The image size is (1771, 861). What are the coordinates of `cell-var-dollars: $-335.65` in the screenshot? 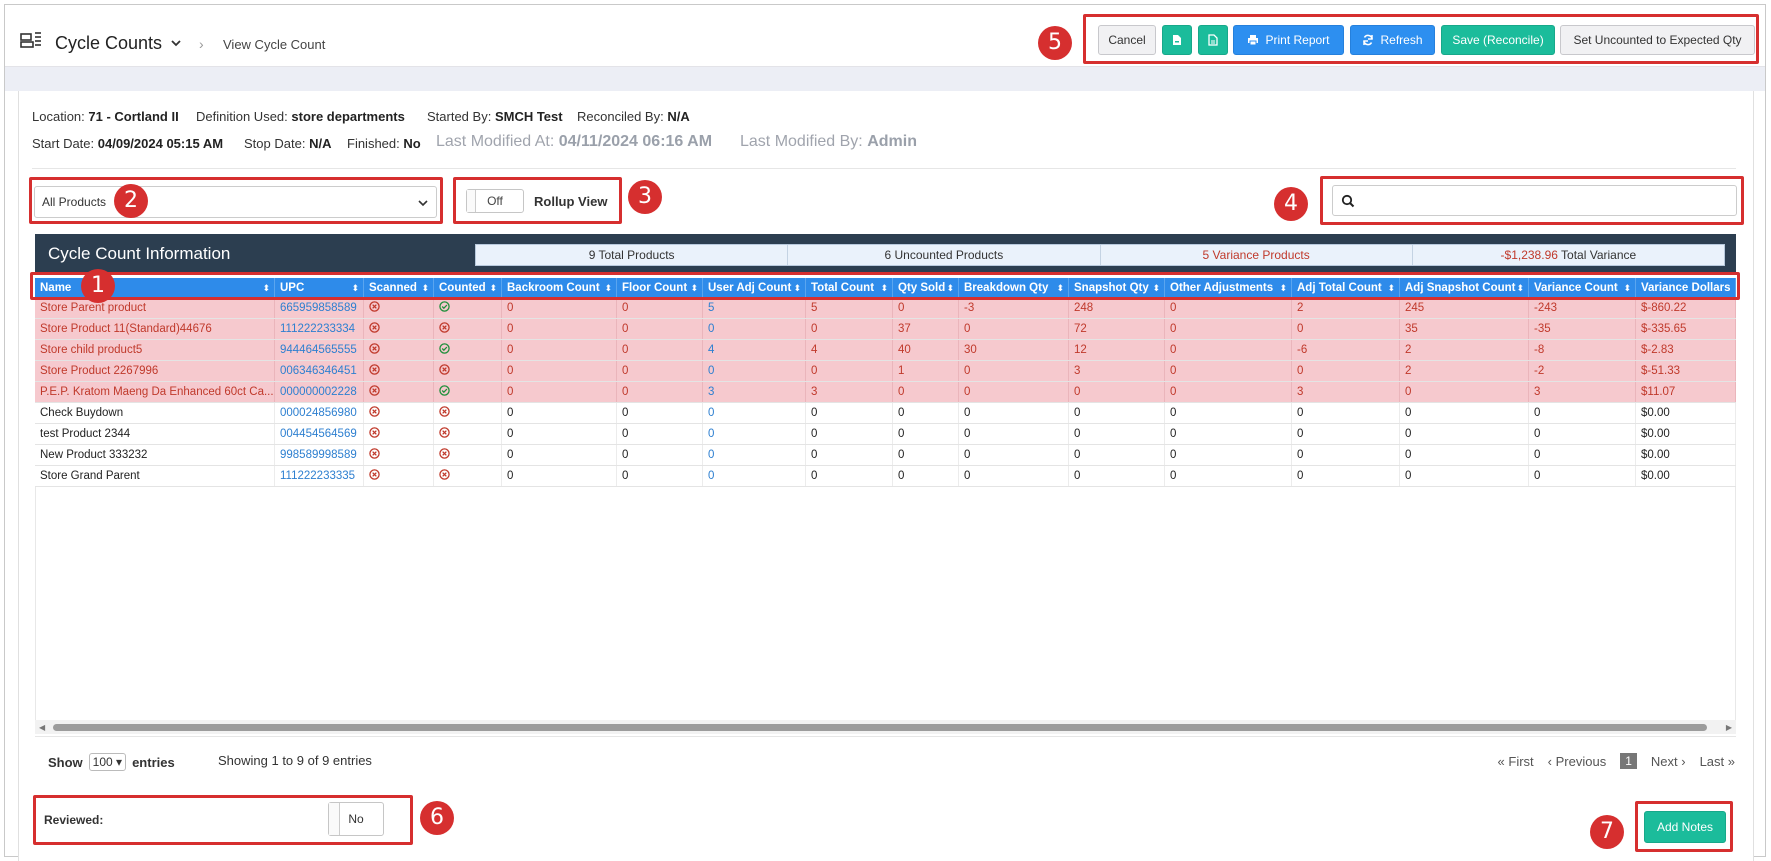 It's located at (1686, 329).